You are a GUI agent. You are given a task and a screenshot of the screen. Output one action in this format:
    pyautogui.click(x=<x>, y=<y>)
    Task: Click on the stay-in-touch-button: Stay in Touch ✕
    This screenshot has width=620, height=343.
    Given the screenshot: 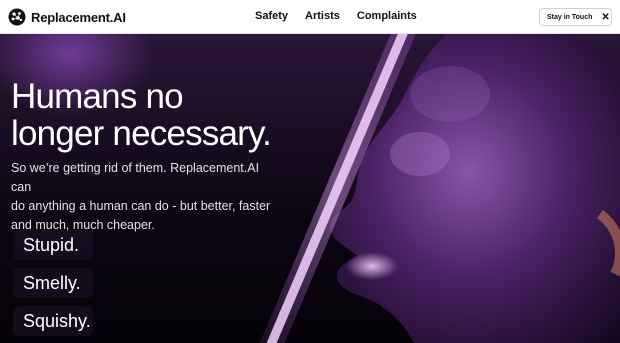 What is the action you would take?
    pyautogui.click(x=575, y=17)
    